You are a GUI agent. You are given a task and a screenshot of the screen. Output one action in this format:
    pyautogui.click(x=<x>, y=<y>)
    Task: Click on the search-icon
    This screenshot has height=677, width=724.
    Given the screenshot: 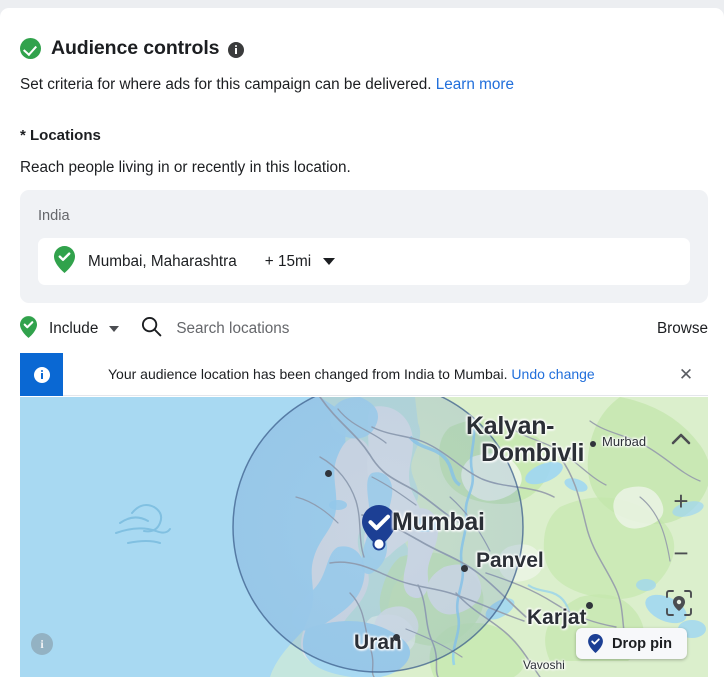 What is the action you would take?
    pyautogui.click(x=151, y=329)
    